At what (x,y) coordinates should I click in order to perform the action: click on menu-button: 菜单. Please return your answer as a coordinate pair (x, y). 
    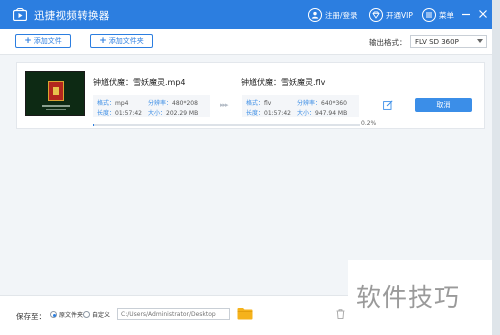
    Looking at the image, I should click on (438, 15).